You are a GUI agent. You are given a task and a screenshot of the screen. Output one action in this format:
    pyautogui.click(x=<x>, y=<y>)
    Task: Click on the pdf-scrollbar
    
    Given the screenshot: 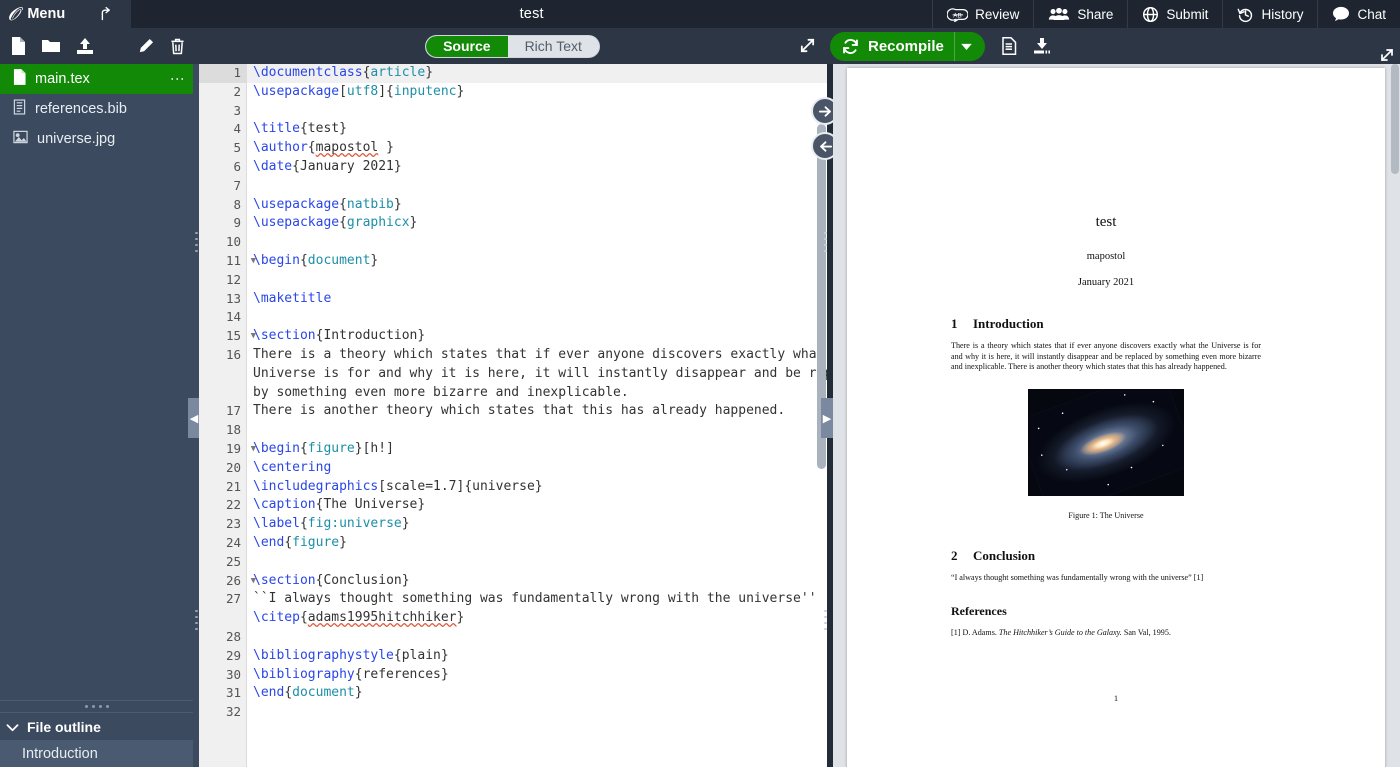 What is the action you would take?
    pyautogui.click(x=1395, y=119)
    